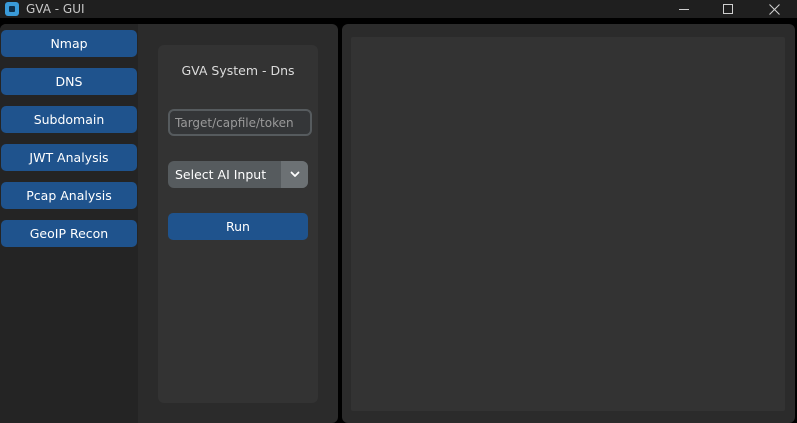  Describe the element at coordinates (221, 174) in the screenshot. I see `ai-input-select-value: Select AI Input` at that location.